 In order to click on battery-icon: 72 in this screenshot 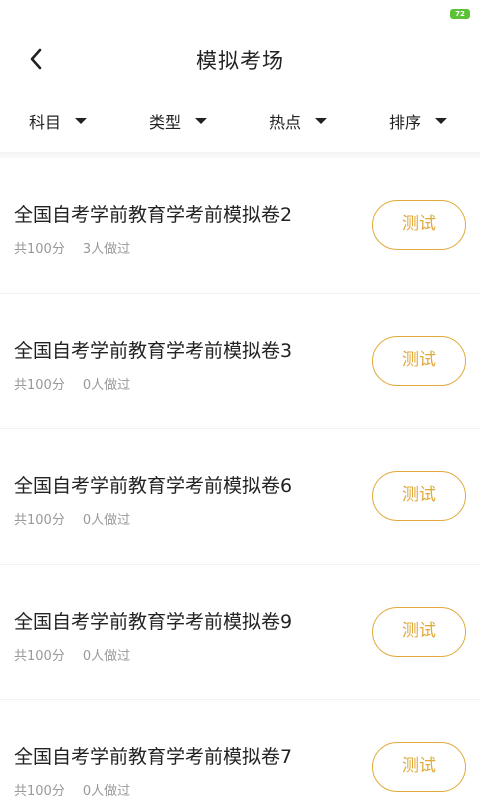, I will do `click(460, 14)`.